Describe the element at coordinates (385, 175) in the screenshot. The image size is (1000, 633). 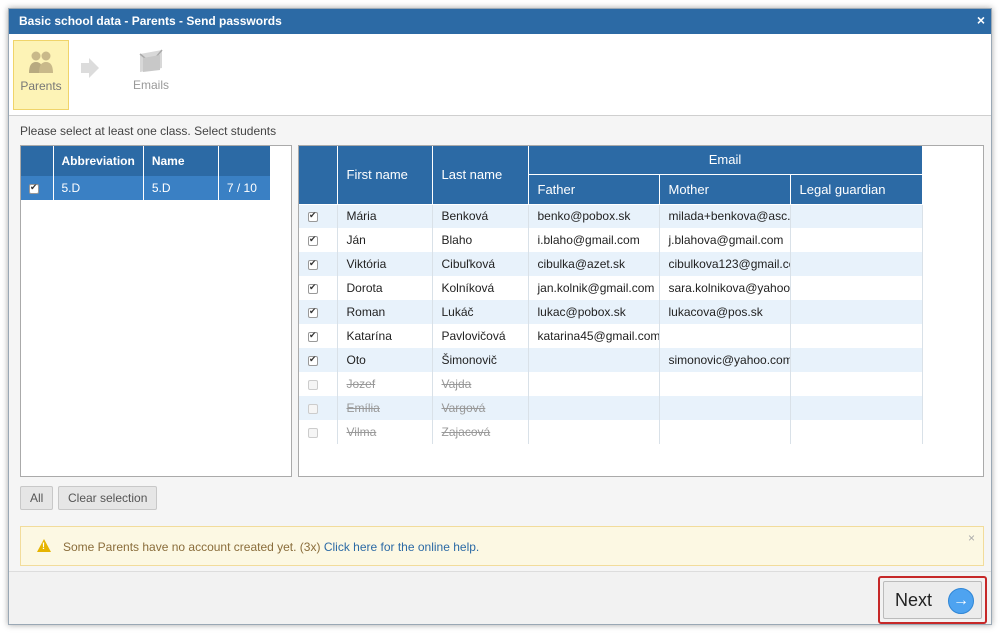
I see `students-header-first-name: First name` at that location.